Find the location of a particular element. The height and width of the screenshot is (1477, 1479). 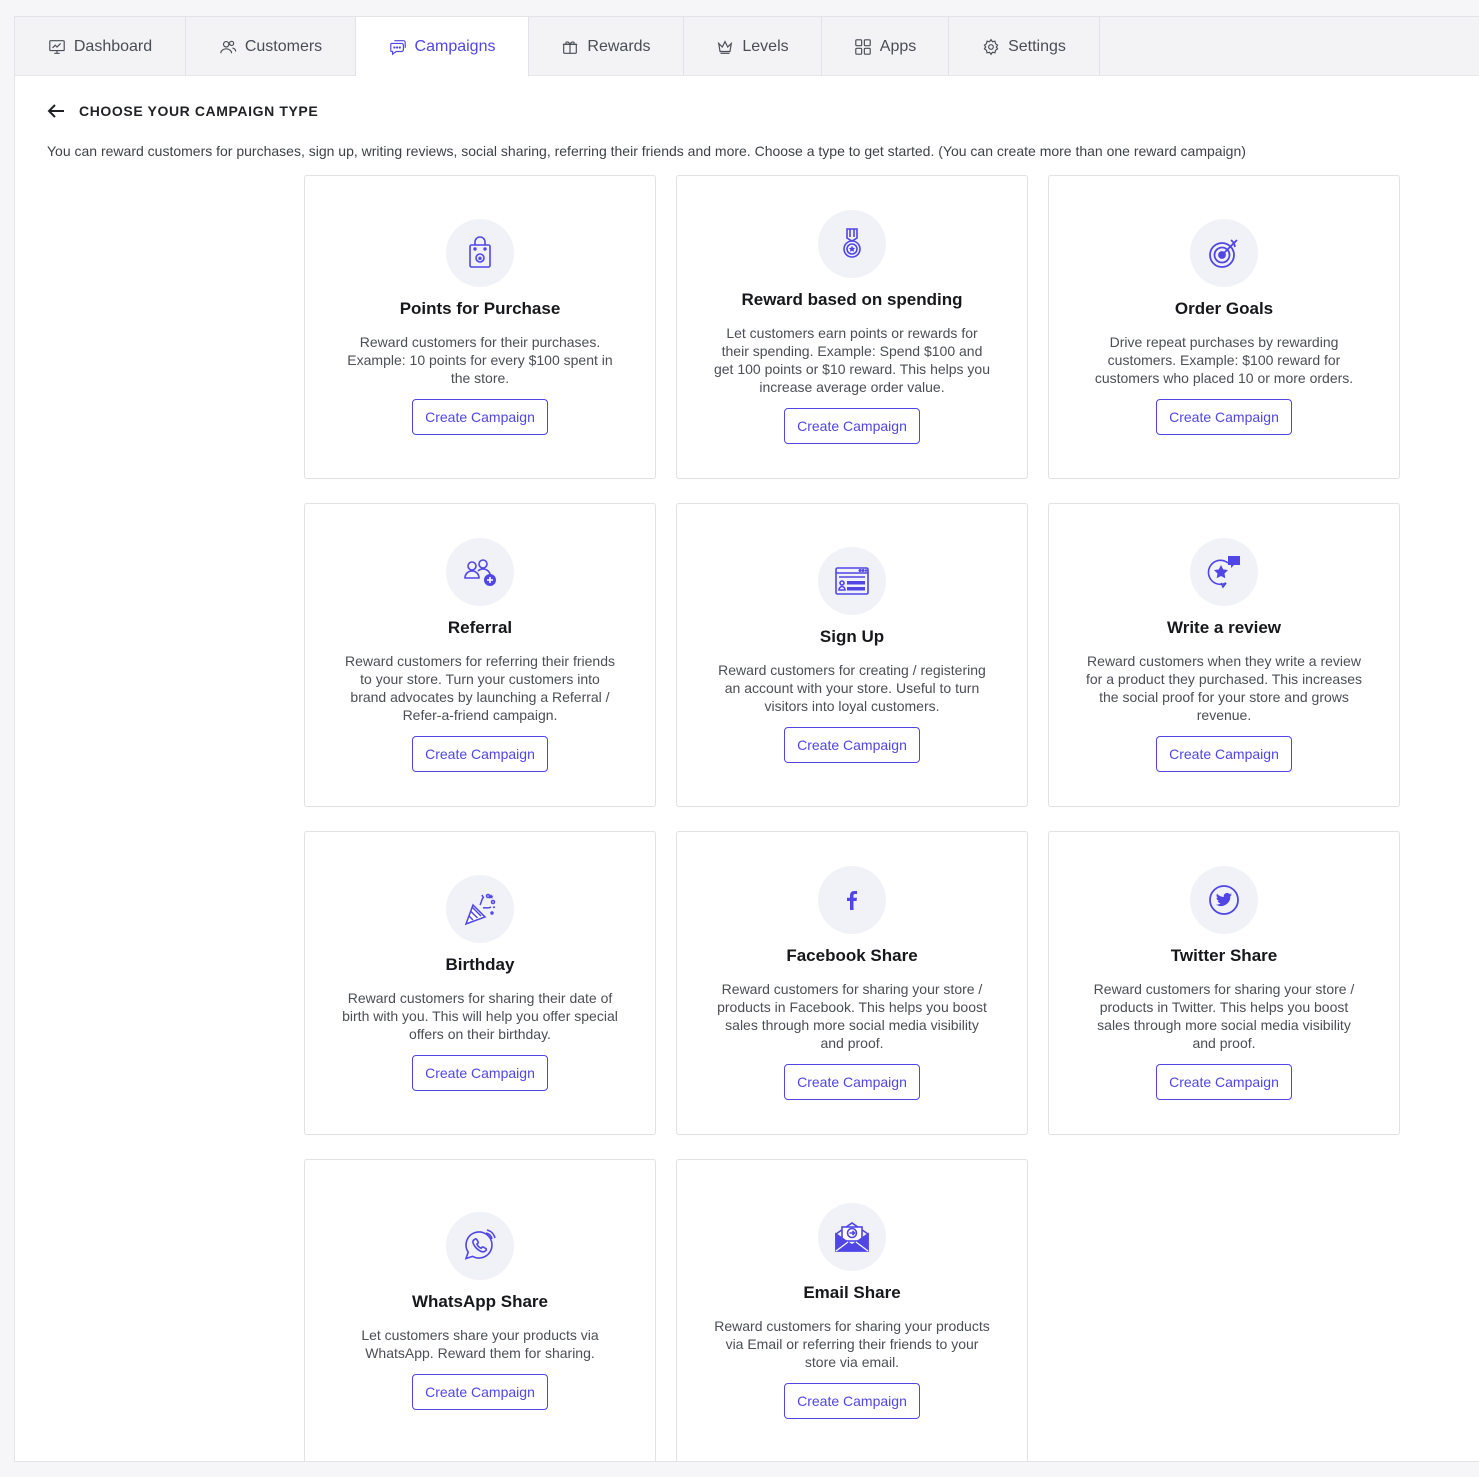

gear-icon is located at coordinates (991, 46).